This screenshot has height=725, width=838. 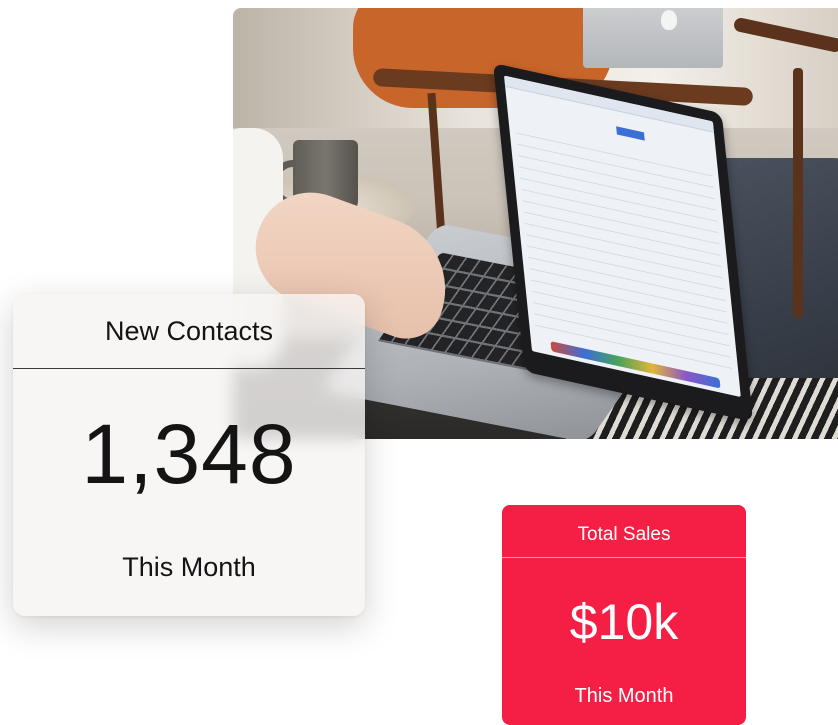 What do you see at coordinates (624, 622) in the screenshot?
I see `total-sales-value: $10k` at bounding box center [624, 622].